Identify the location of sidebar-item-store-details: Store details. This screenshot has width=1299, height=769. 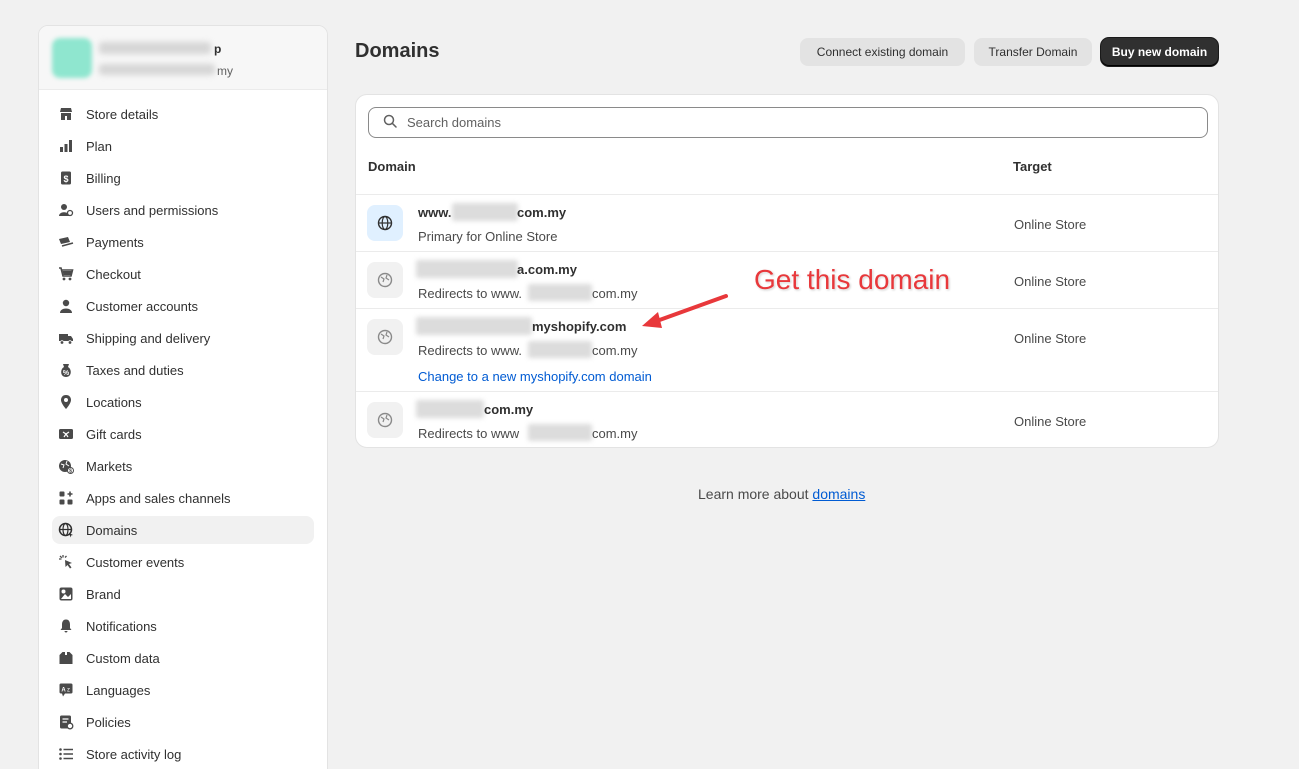
(183, 114).